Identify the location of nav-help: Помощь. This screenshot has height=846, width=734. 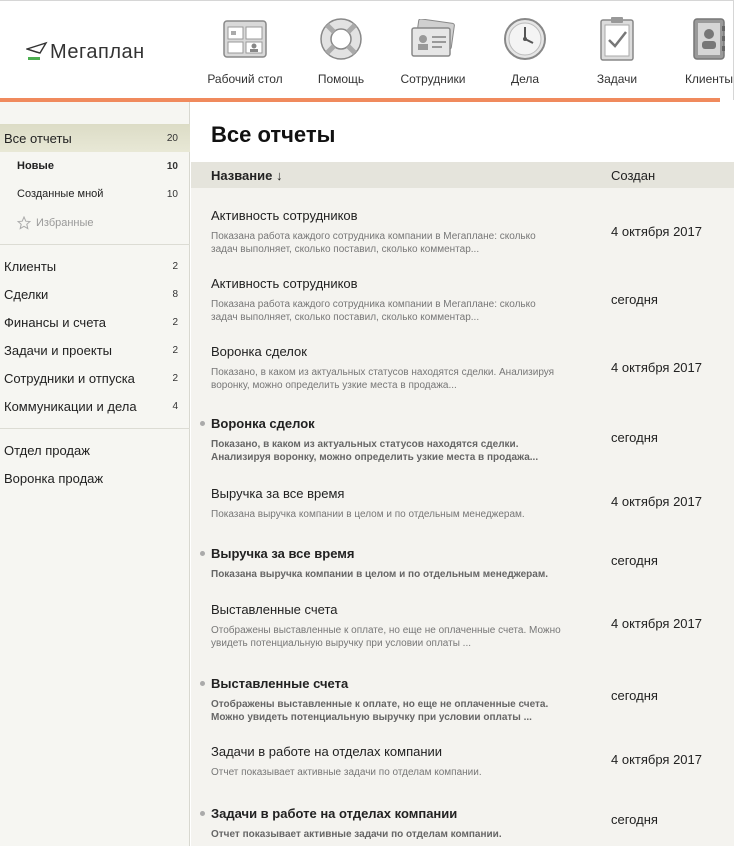
(341, 50).